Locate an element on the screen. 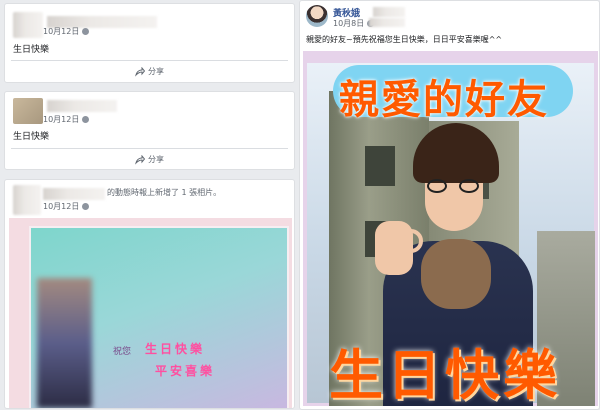 Image resolution: width=600 pixels, height=410 pixels. post-card-2: 10月12日 生日快樂 分享 is located at coordinates (149, 130).